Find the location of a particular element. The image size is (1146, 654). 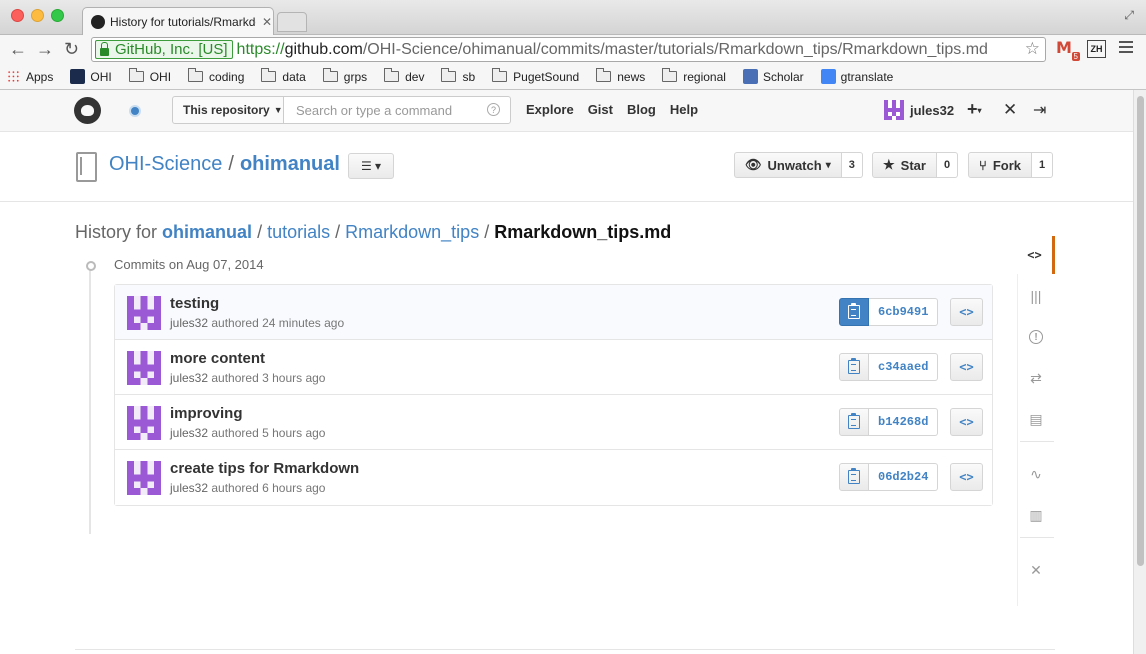

sign-out-icon: ⇥ is located at coordinates (1039, 110).